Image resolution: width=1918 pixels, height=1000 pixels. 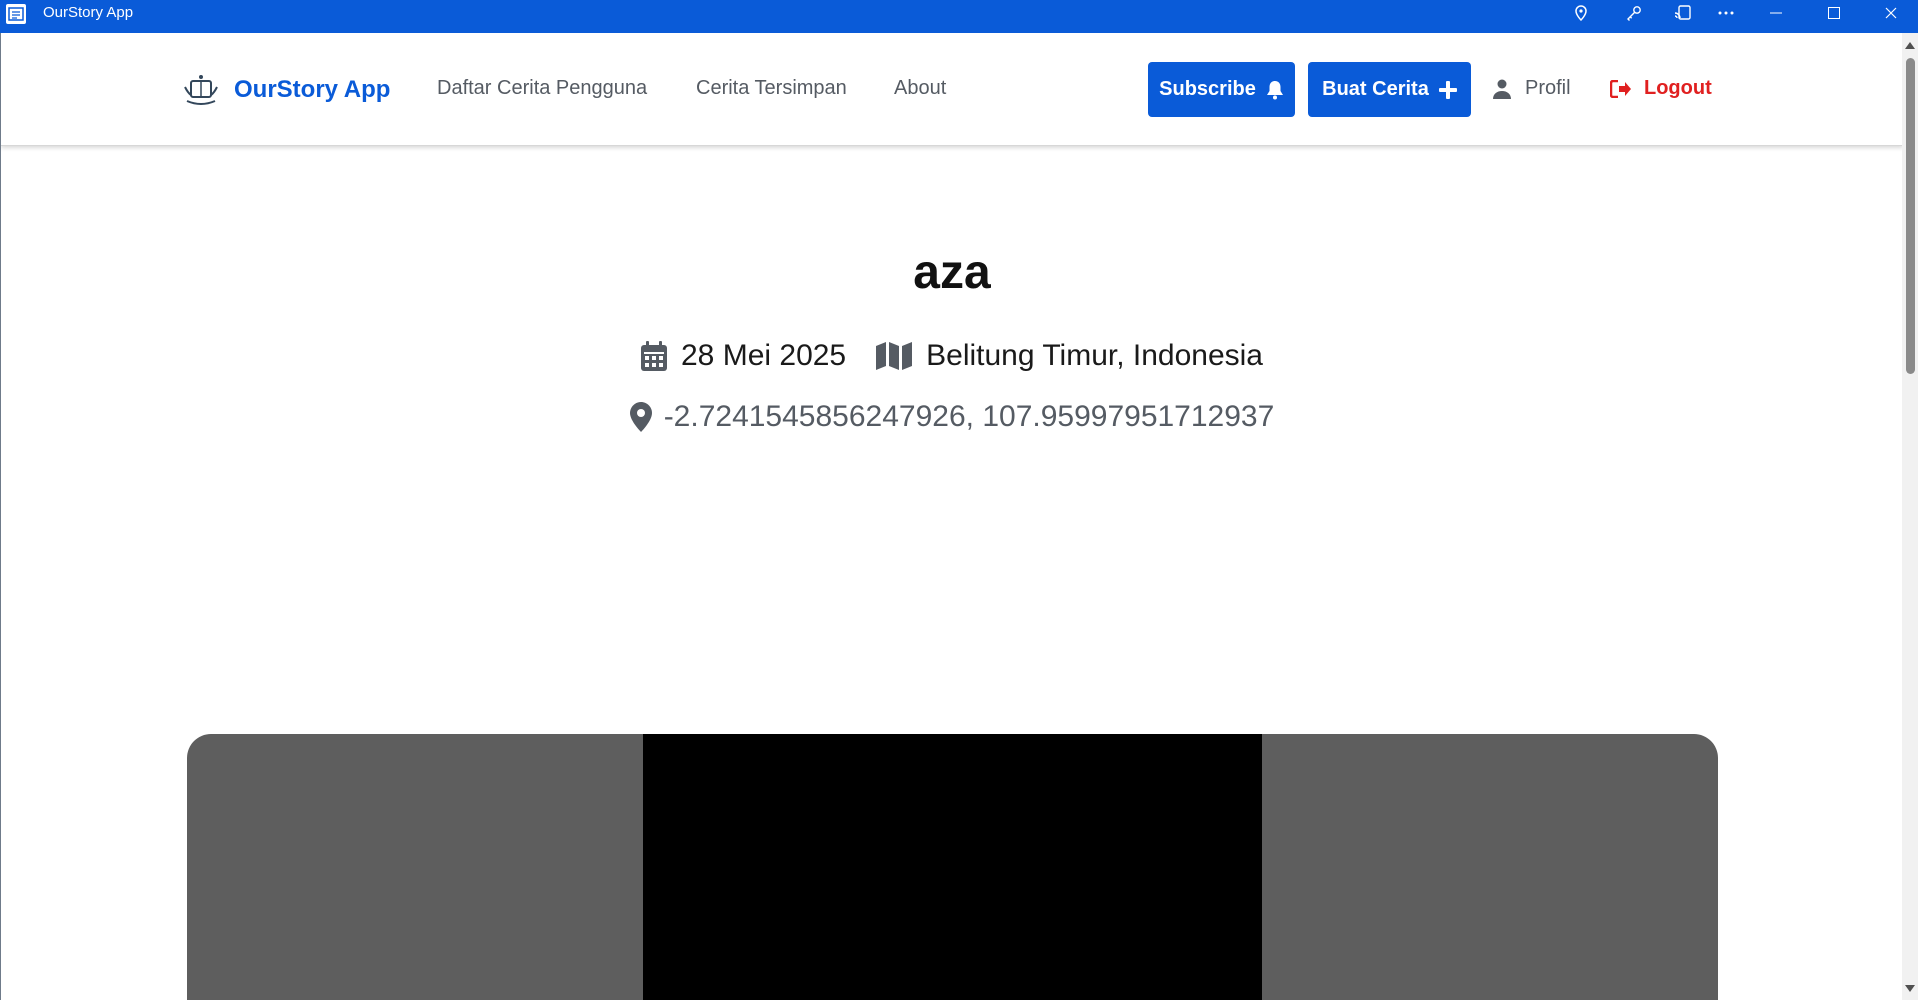 I want to click on map-icon, so click(x=894, y=356).